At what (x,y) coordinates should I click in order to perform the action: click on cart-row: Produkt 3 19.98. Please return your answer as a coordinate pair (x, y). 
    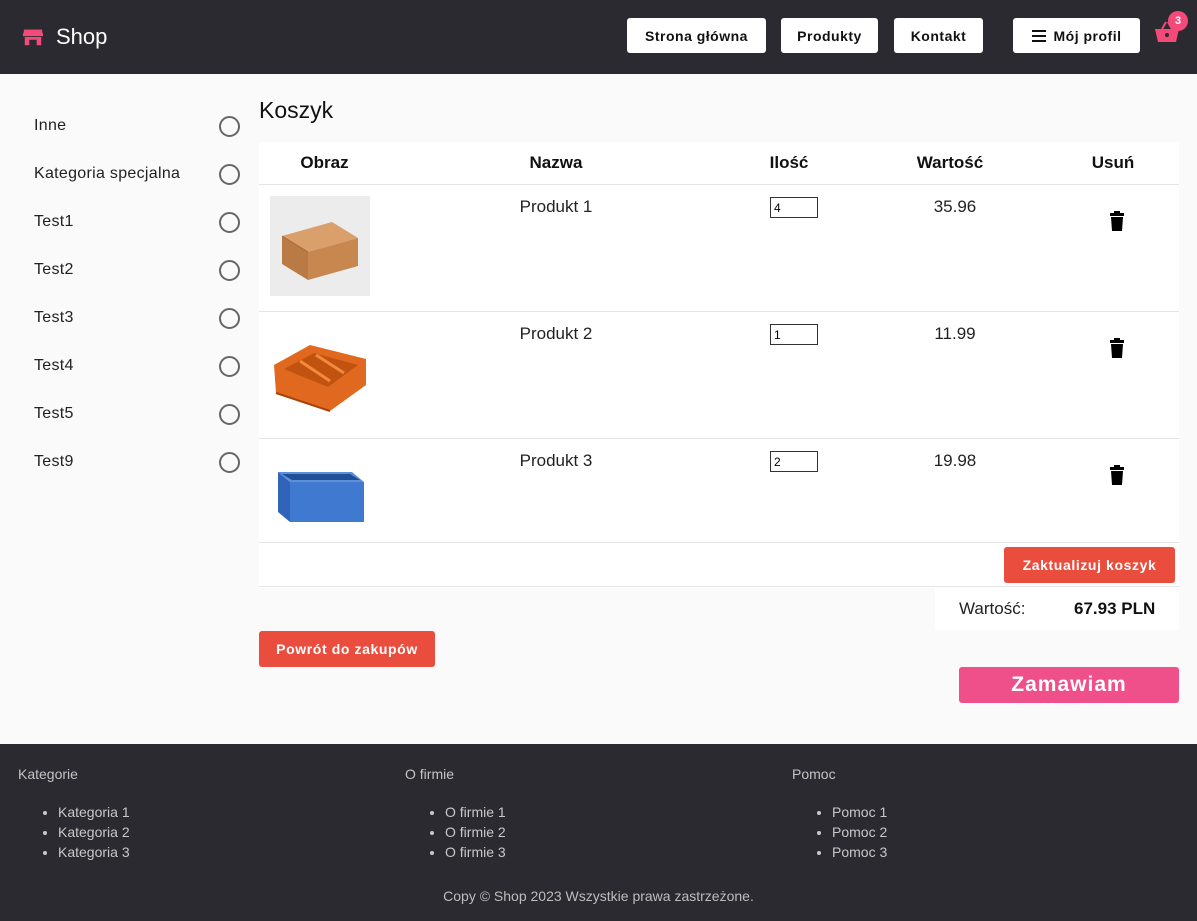
    Looking at the image, I should click on (719, 494).